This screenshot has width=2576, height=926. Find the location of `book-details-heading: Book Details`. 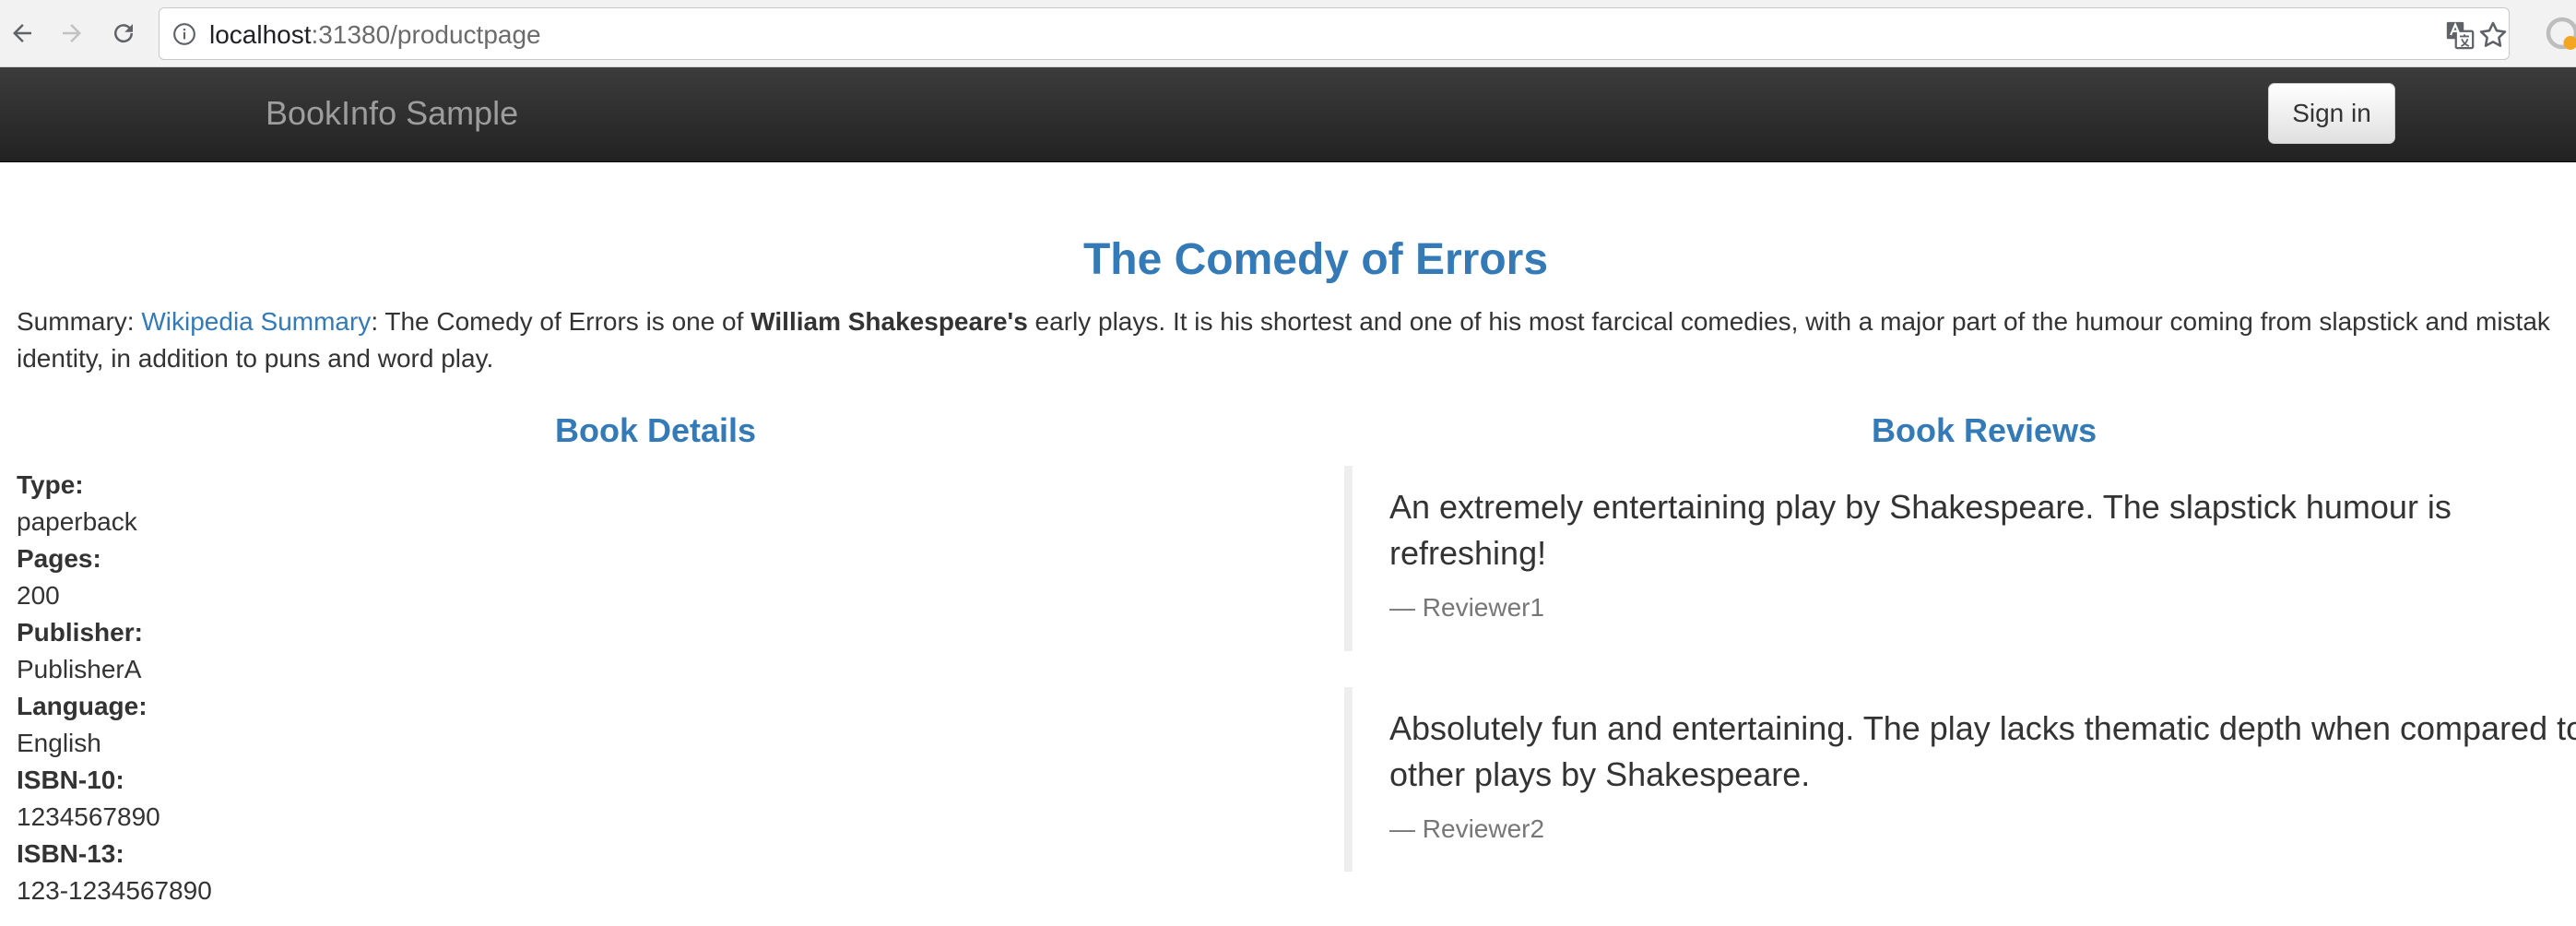

book-details-heading: Book Details is located at coordinates (656, 430).